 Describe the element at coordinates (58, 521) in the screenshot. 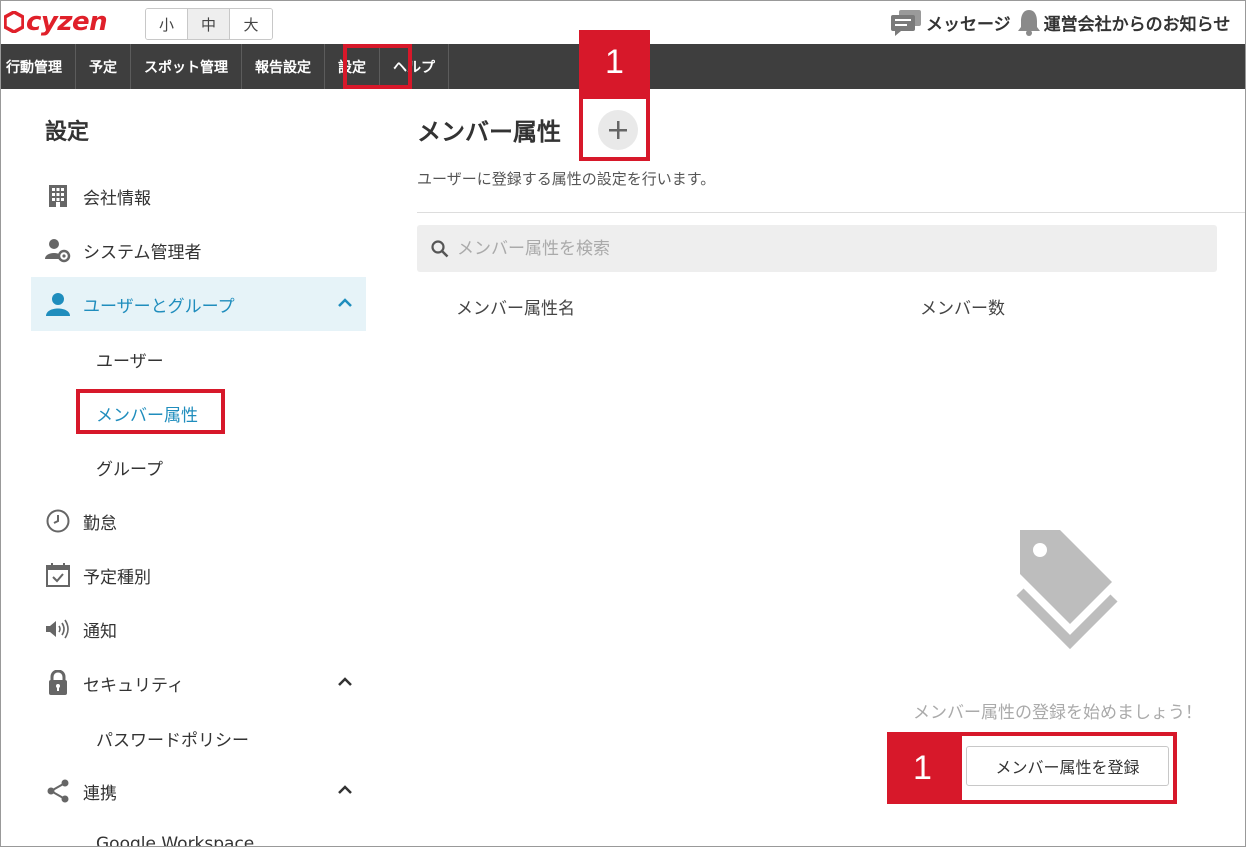

I see `clock-icon` at that location.